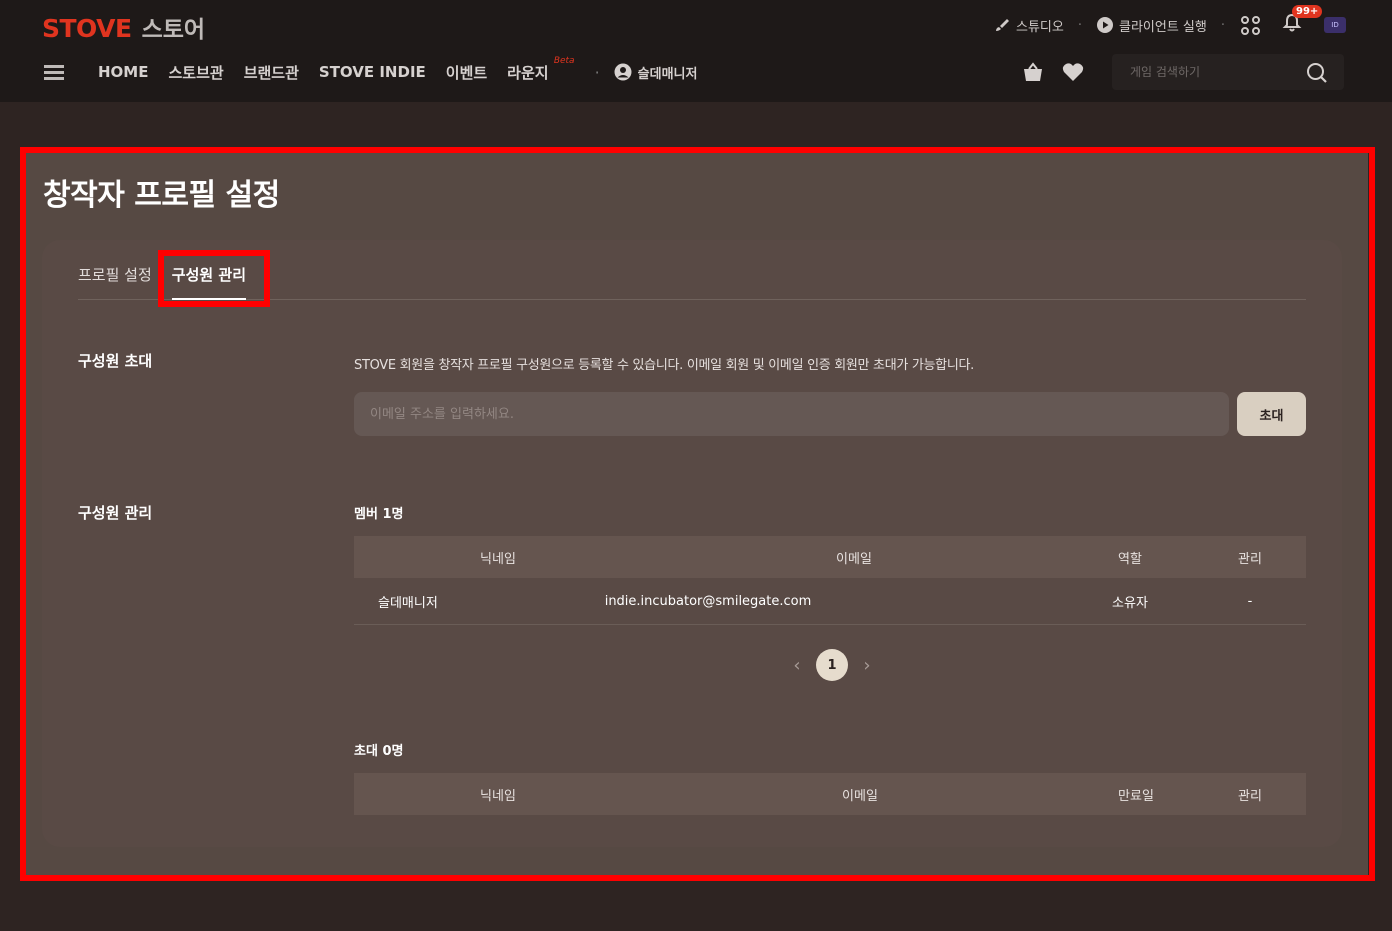 Image resolution: width=1392 pixels, height=931 pixels. Describe the element at coordinates (564, 60) in the screenshot. I see `beta-tag: Beta` at that location.